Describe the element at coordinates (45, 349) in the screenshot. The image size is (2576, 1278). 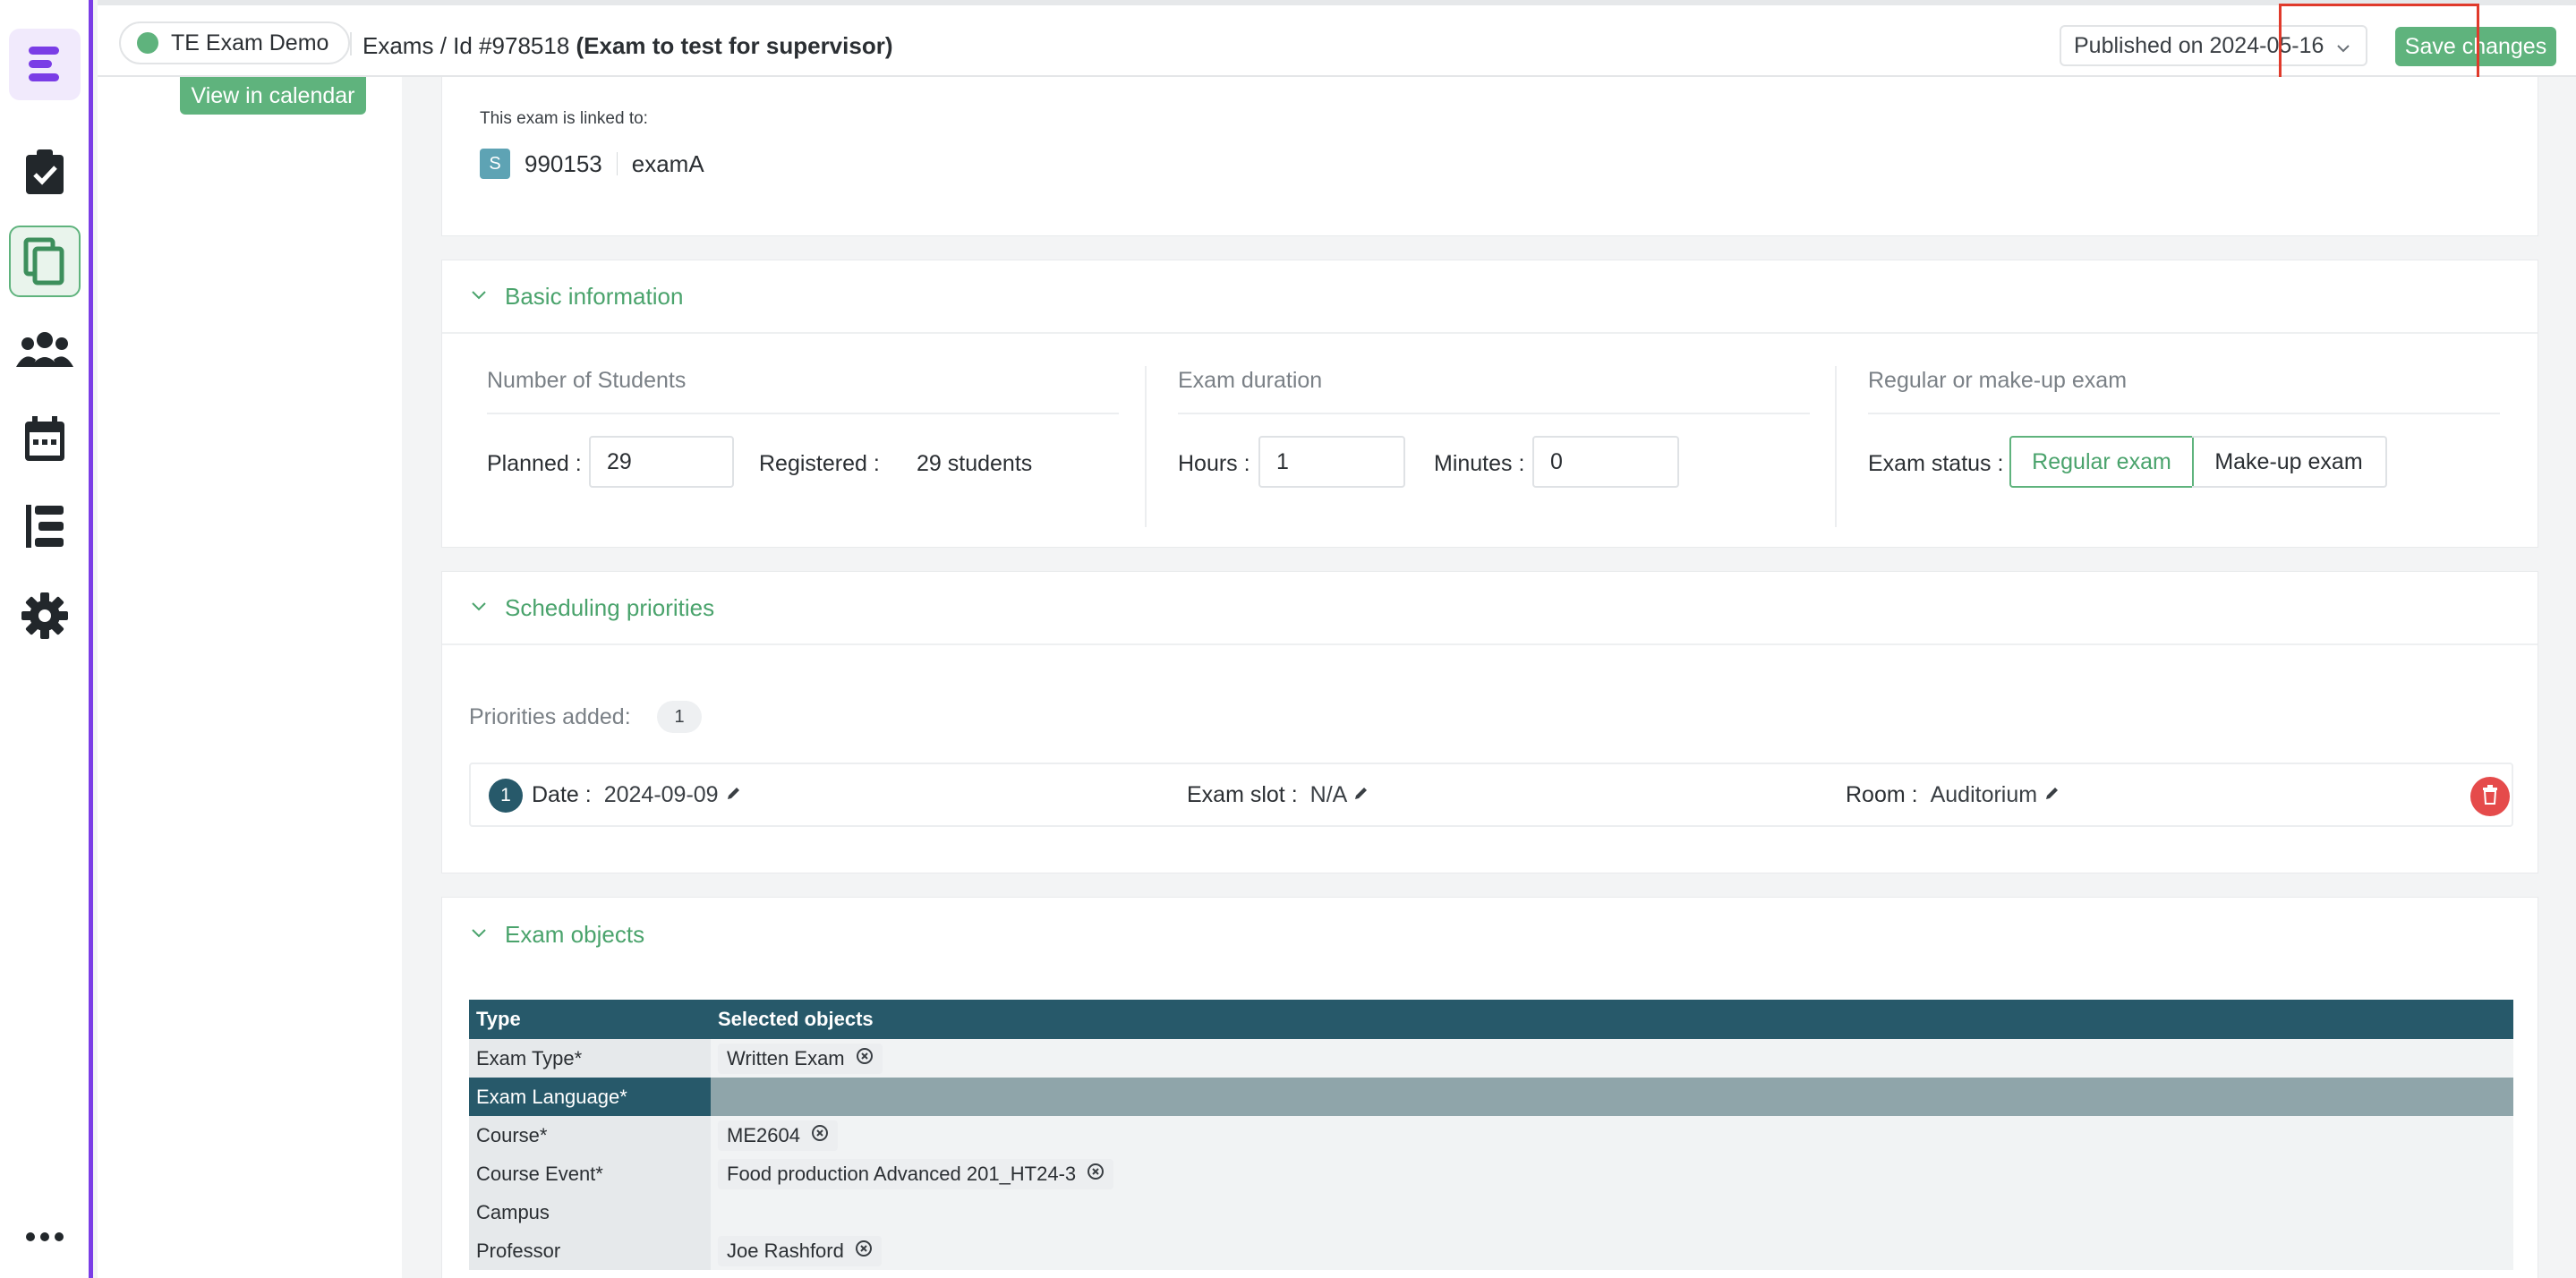
I see `users-group-icon` at that location.